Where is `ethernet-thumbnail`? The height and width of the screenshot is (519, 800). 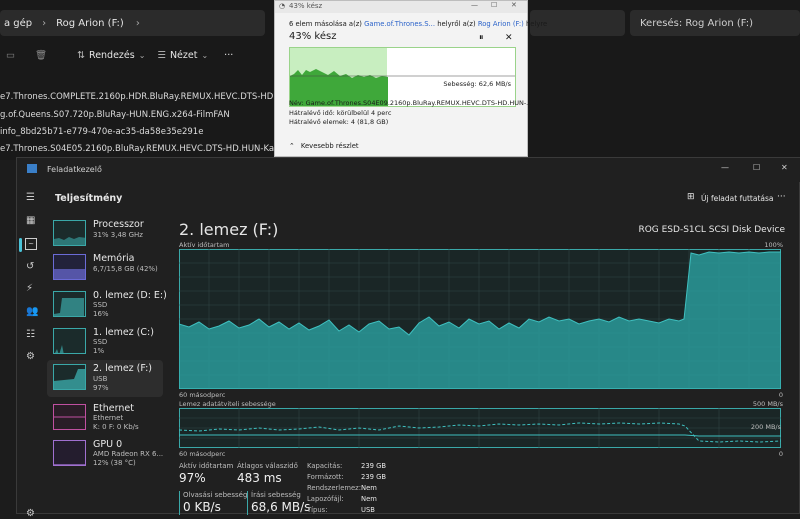 ethernet-thumbnail is located at coordinates (69, 417).